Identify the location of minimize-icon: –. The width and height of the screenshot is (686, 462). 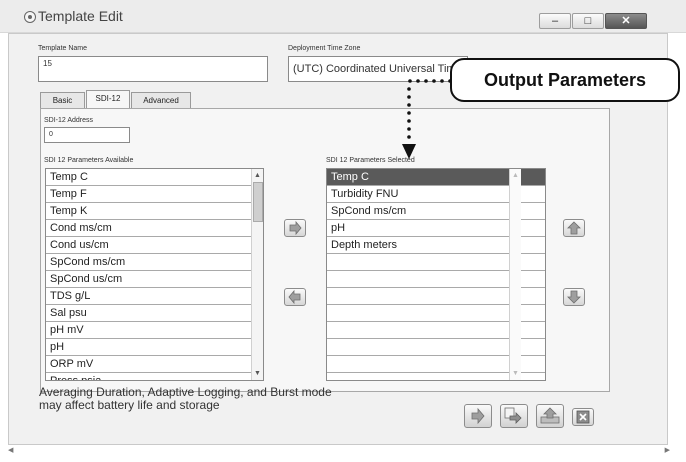
(555, 21).